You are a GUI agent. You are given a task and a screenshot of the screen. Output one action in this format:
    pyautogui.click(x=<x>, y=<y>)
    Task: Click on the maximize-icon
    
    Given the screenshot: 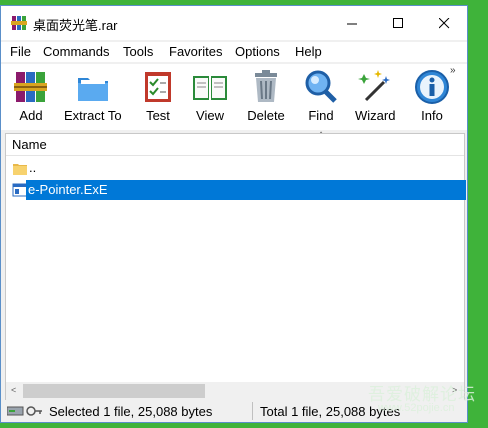 What is the action you would take?
    pyautogui.click(x=397, y=22)
    